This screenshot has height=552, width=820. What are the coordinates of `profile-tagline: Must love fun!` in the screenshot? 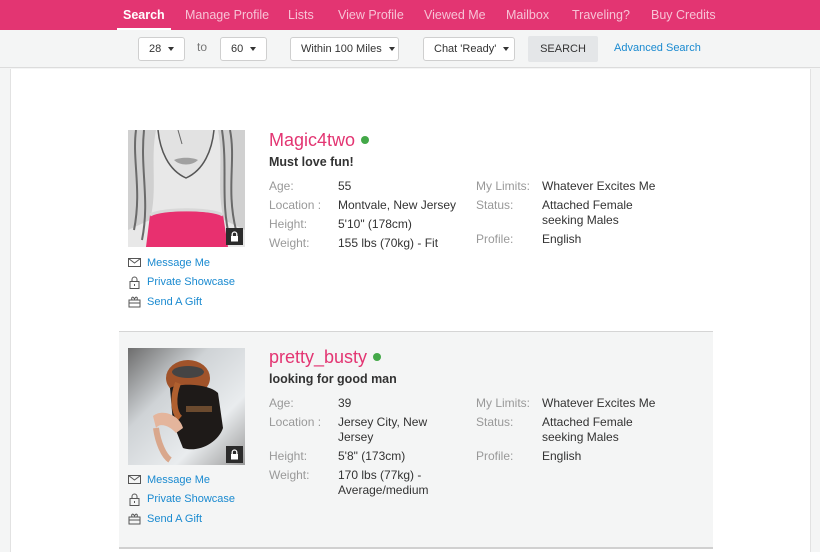 It's located at (311, 162).